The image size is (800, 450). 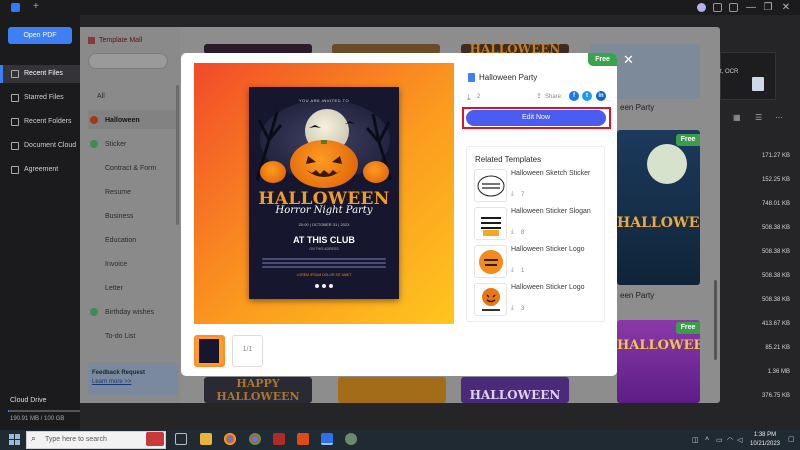 What do you see at coordinates (508, 77) in the screenshot?
I see `template-title: Halloween Party` at bounding box center [508, 77].